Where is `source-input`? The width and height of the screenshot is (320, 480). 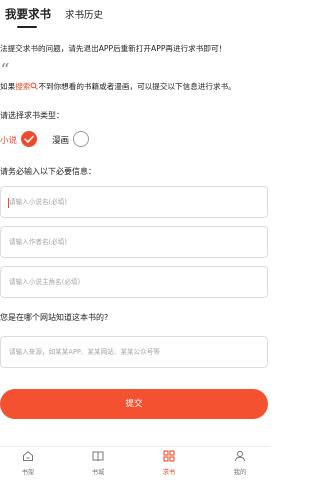
source-input is located at coordinates (134, 352).